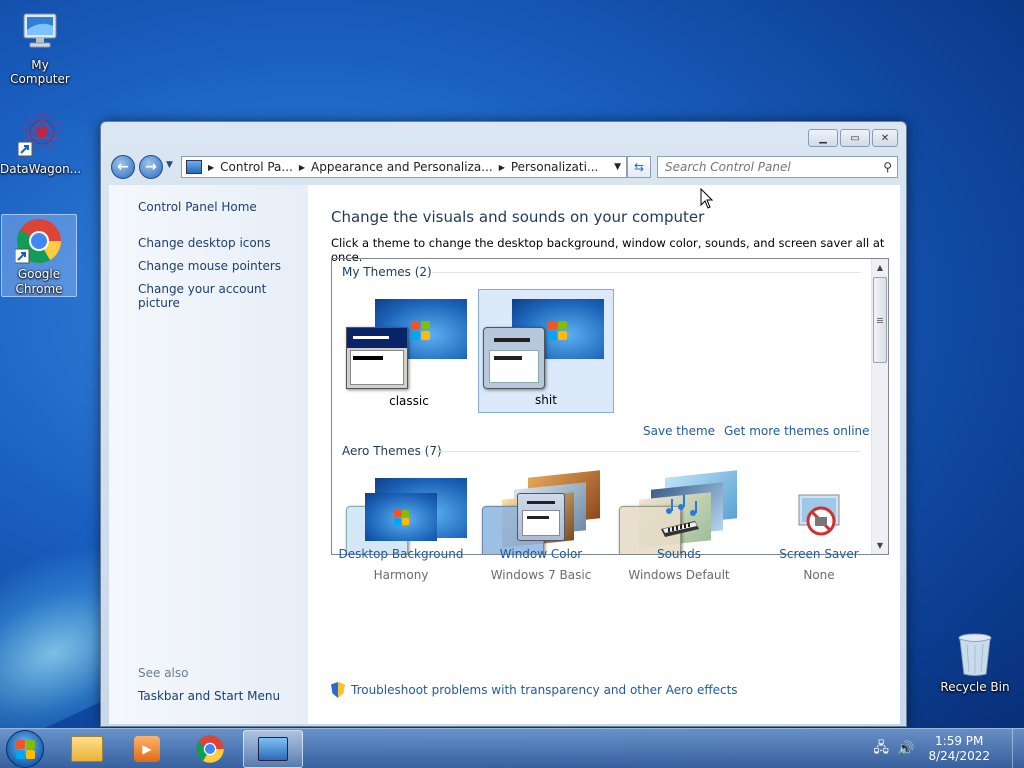  Describe the element at coordinates (880, 267) in the screenshot. I see `scroll-up-arrow-icon: ▲` at that location.